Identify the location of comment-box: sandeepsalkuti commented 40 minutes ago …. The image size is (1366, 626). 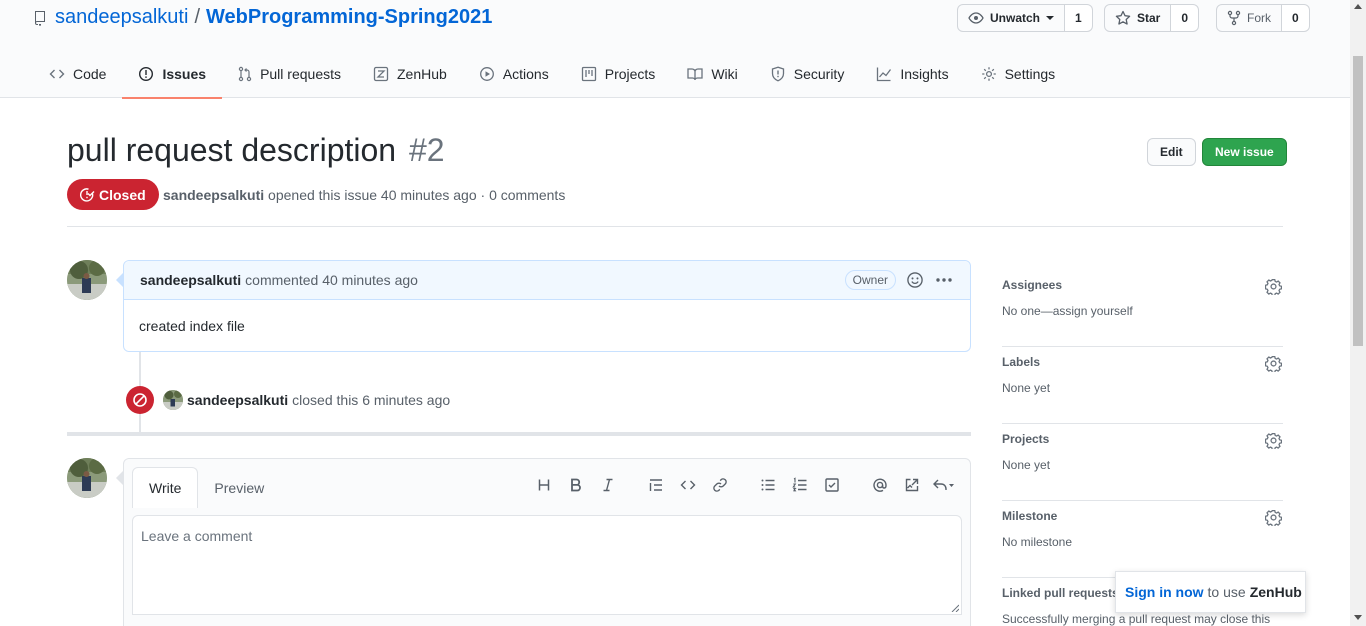
(543, 306).